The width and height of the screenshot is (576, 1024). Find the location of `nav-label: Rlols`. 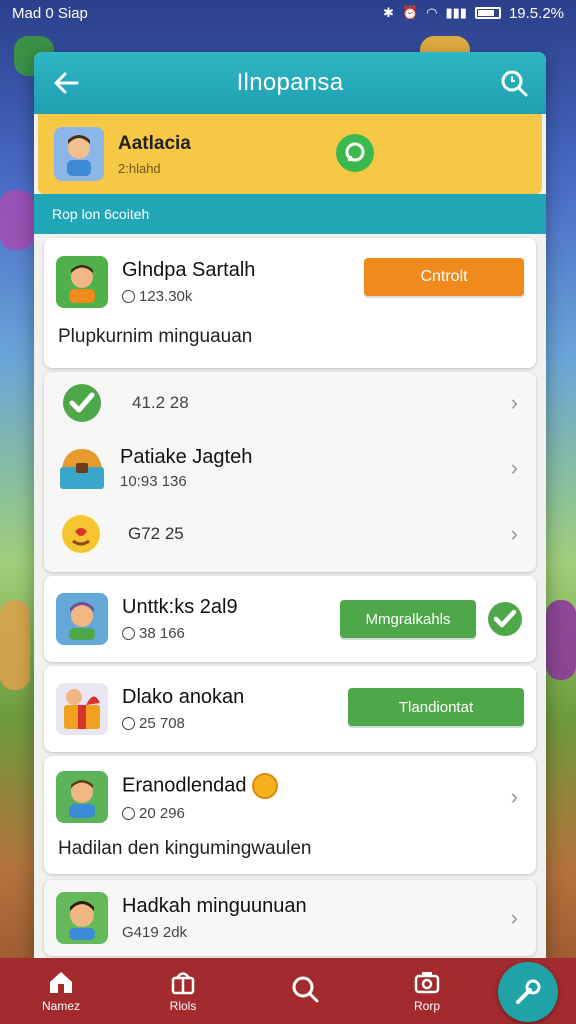

nav-label: Rlols is located at coordinates (183, 1006).